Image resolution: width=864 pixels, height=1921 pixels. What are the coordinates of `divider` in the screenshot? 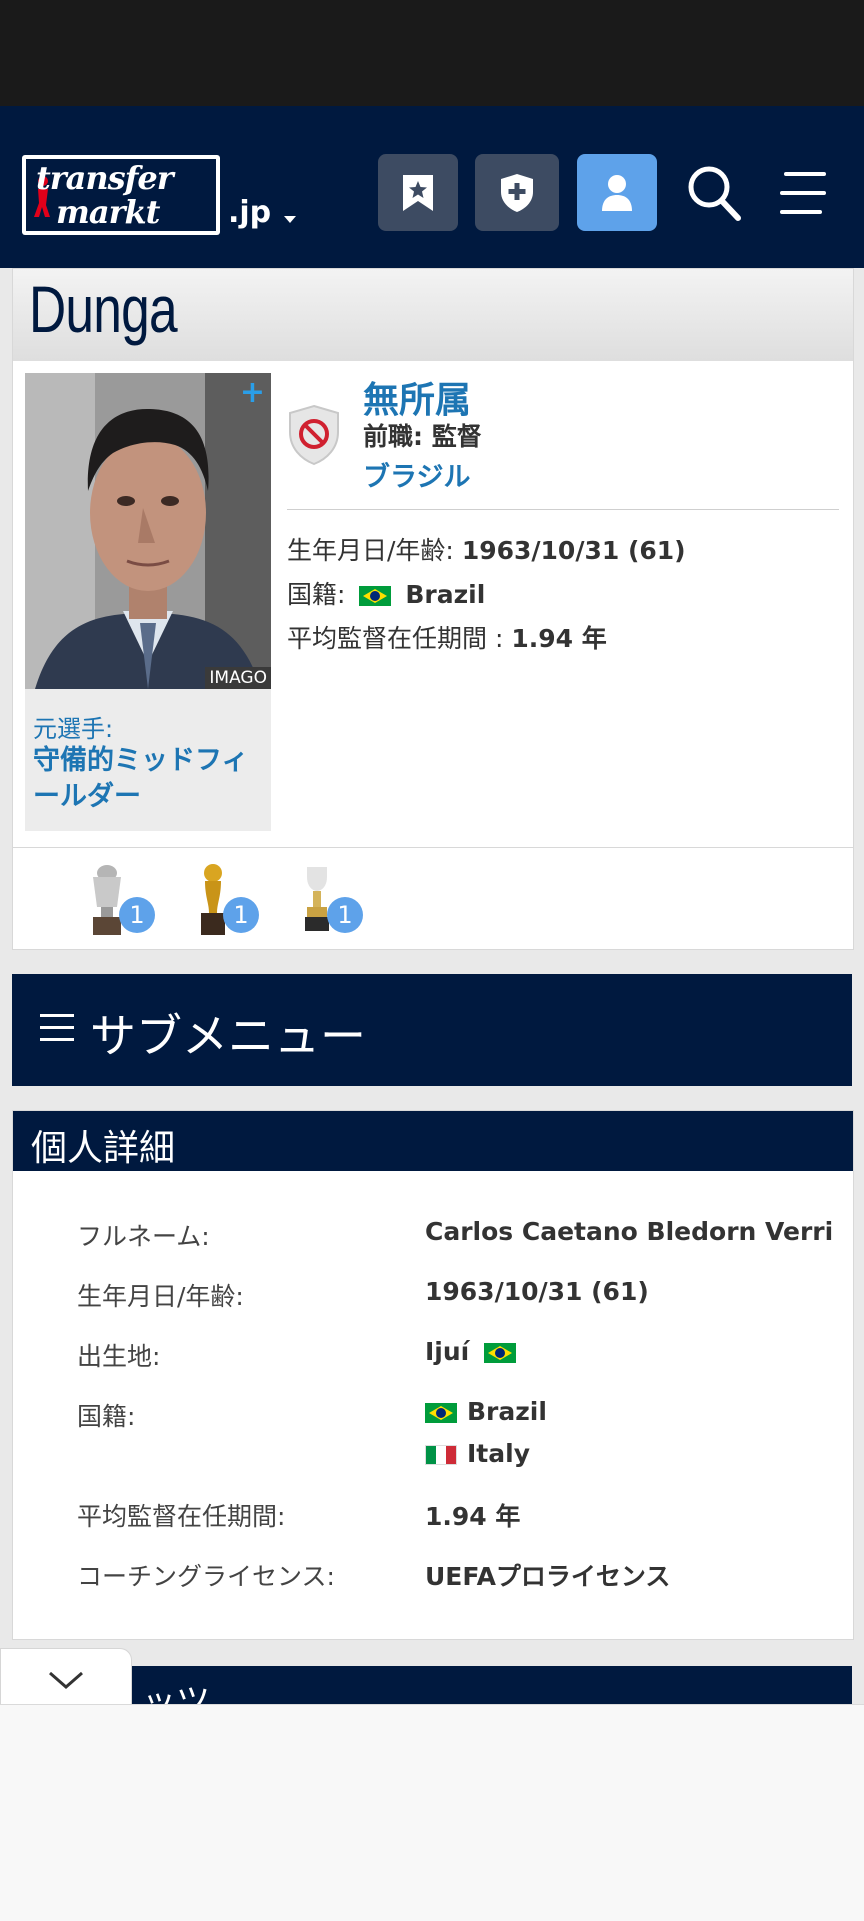 It's located at (563, 509).